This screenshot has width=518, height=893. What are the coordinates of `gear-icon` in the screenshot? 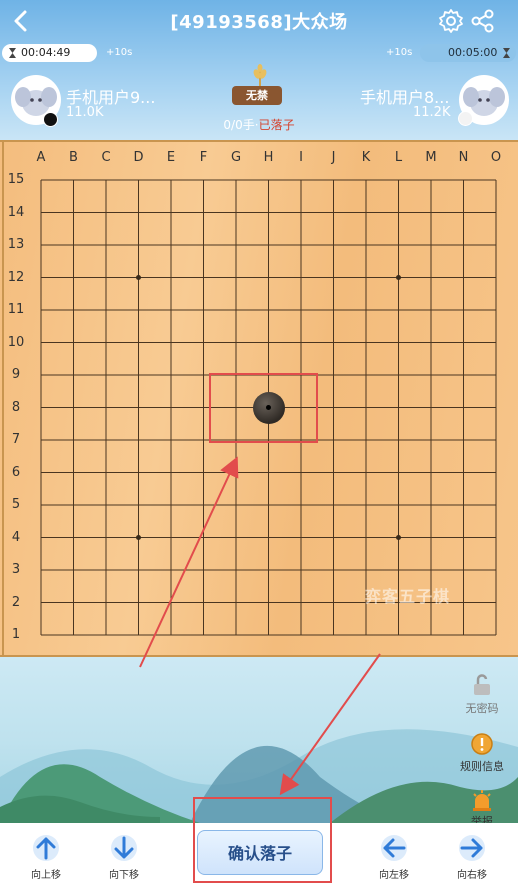 It's located at (451, 21).